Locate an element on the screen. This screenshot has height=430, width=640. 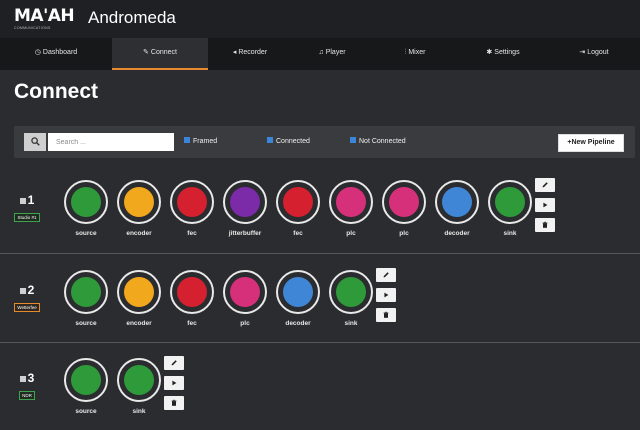
filter-label: Not Connected is located at coordinates (382, 141).